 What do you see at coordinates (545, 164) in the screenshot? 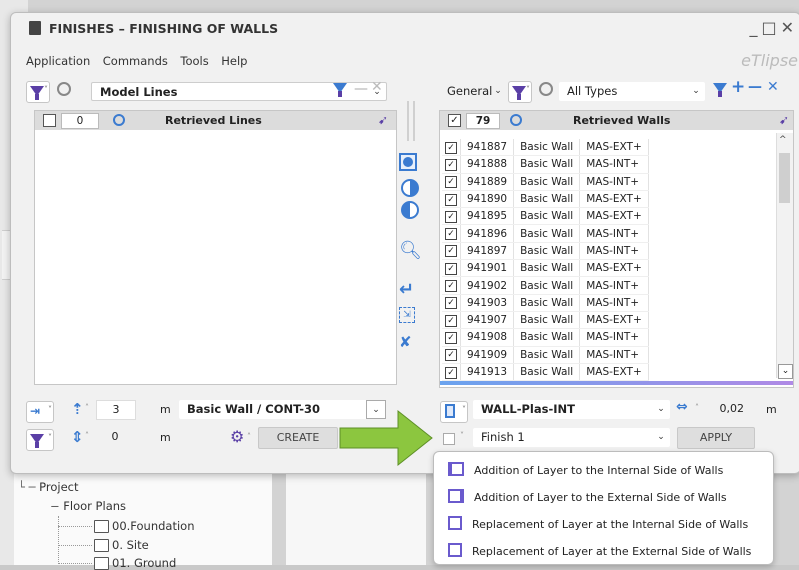
I see `table-row: ✓ 941888 Basic Wall MAS-INT+` at bounding box center [545, 164].